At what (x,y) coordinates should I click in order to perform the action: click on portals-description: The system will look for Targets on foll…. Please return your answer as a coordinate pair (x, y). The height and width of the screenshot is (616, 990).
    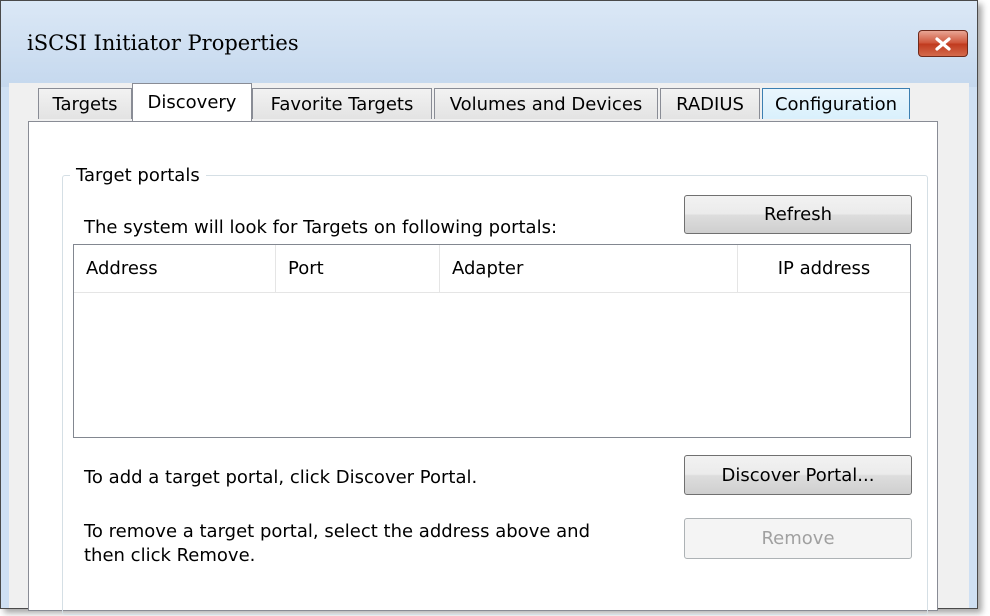
    Looking at the image, I should click on (321, 227).